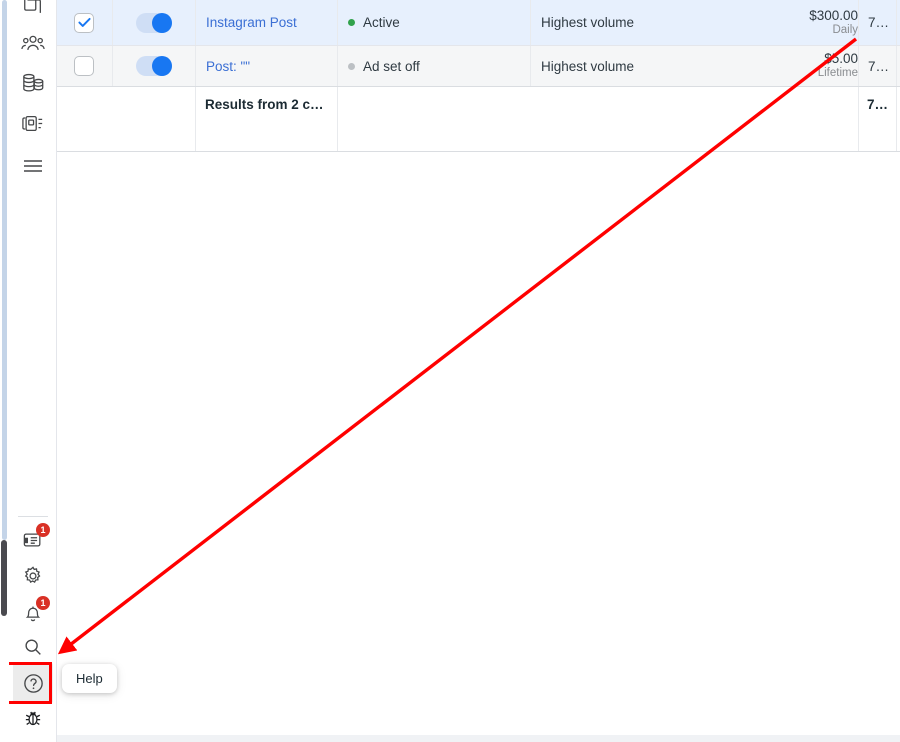 This screenshot has width=900, height=742. Describe the element at coordinates (837, 73) in the screenshot. I see `budget-type: Lifetime` at that location.